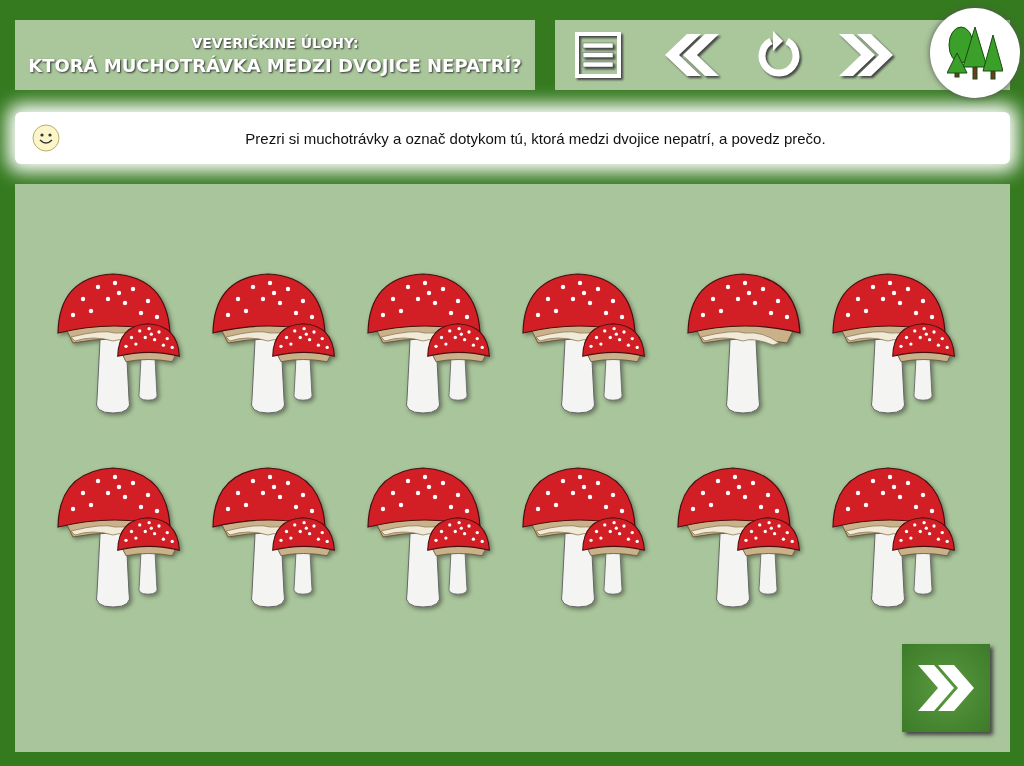  What do you see at coordinates (535, 138) in the screenshot?
I see `instruction-text: Prezri si muchotrávky a označ dotykom tú, ktorá medzi dvojice nepatrí, a povedz prečo.` at bounding box center [535, 138].